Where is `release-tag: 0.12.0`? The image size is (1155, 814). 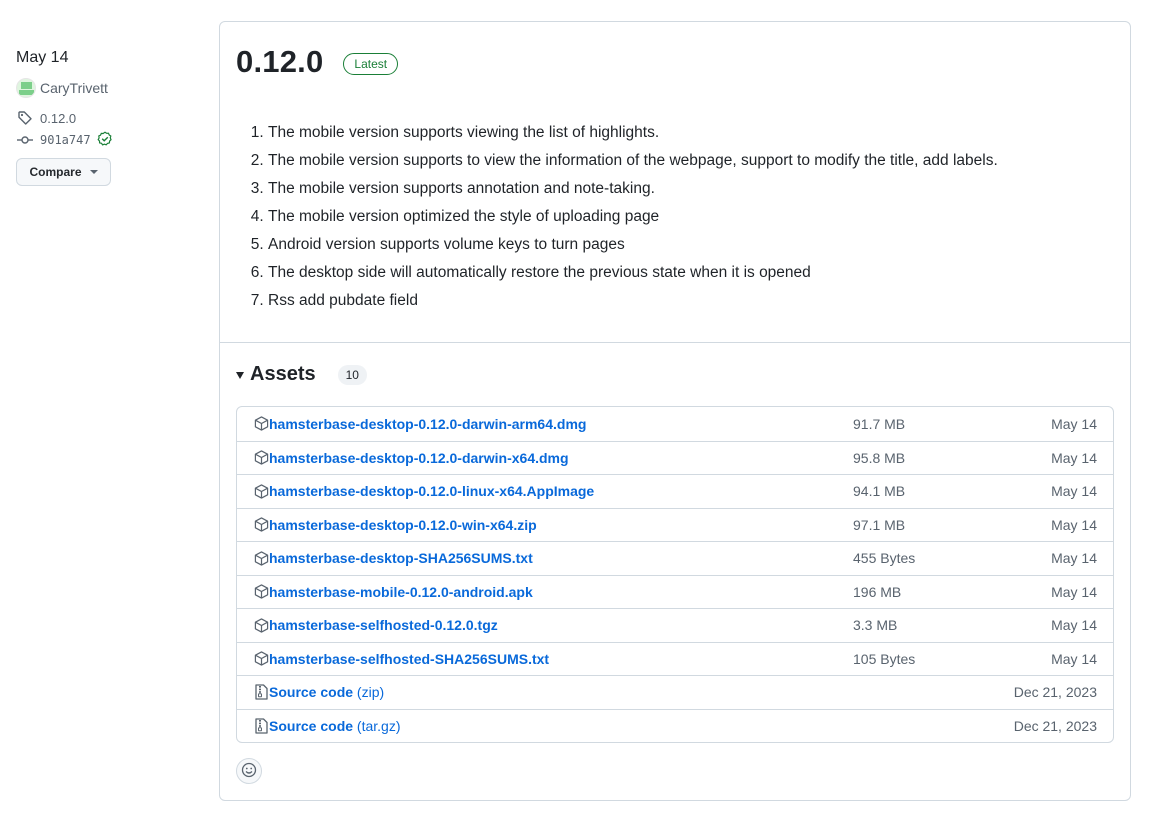
release-tag: 0.12.0 is located at coordinates (106, 118).